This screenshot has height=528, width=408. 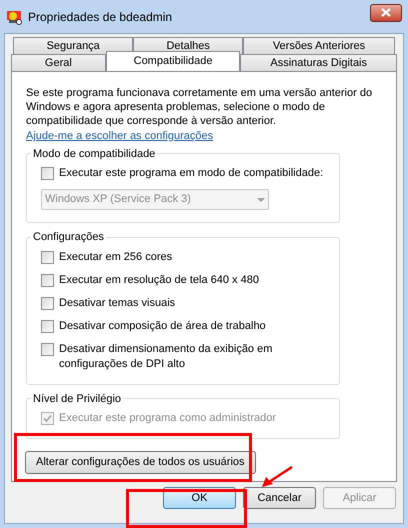 I want to click on group-title: Configurações, so click(x=68, y=237).